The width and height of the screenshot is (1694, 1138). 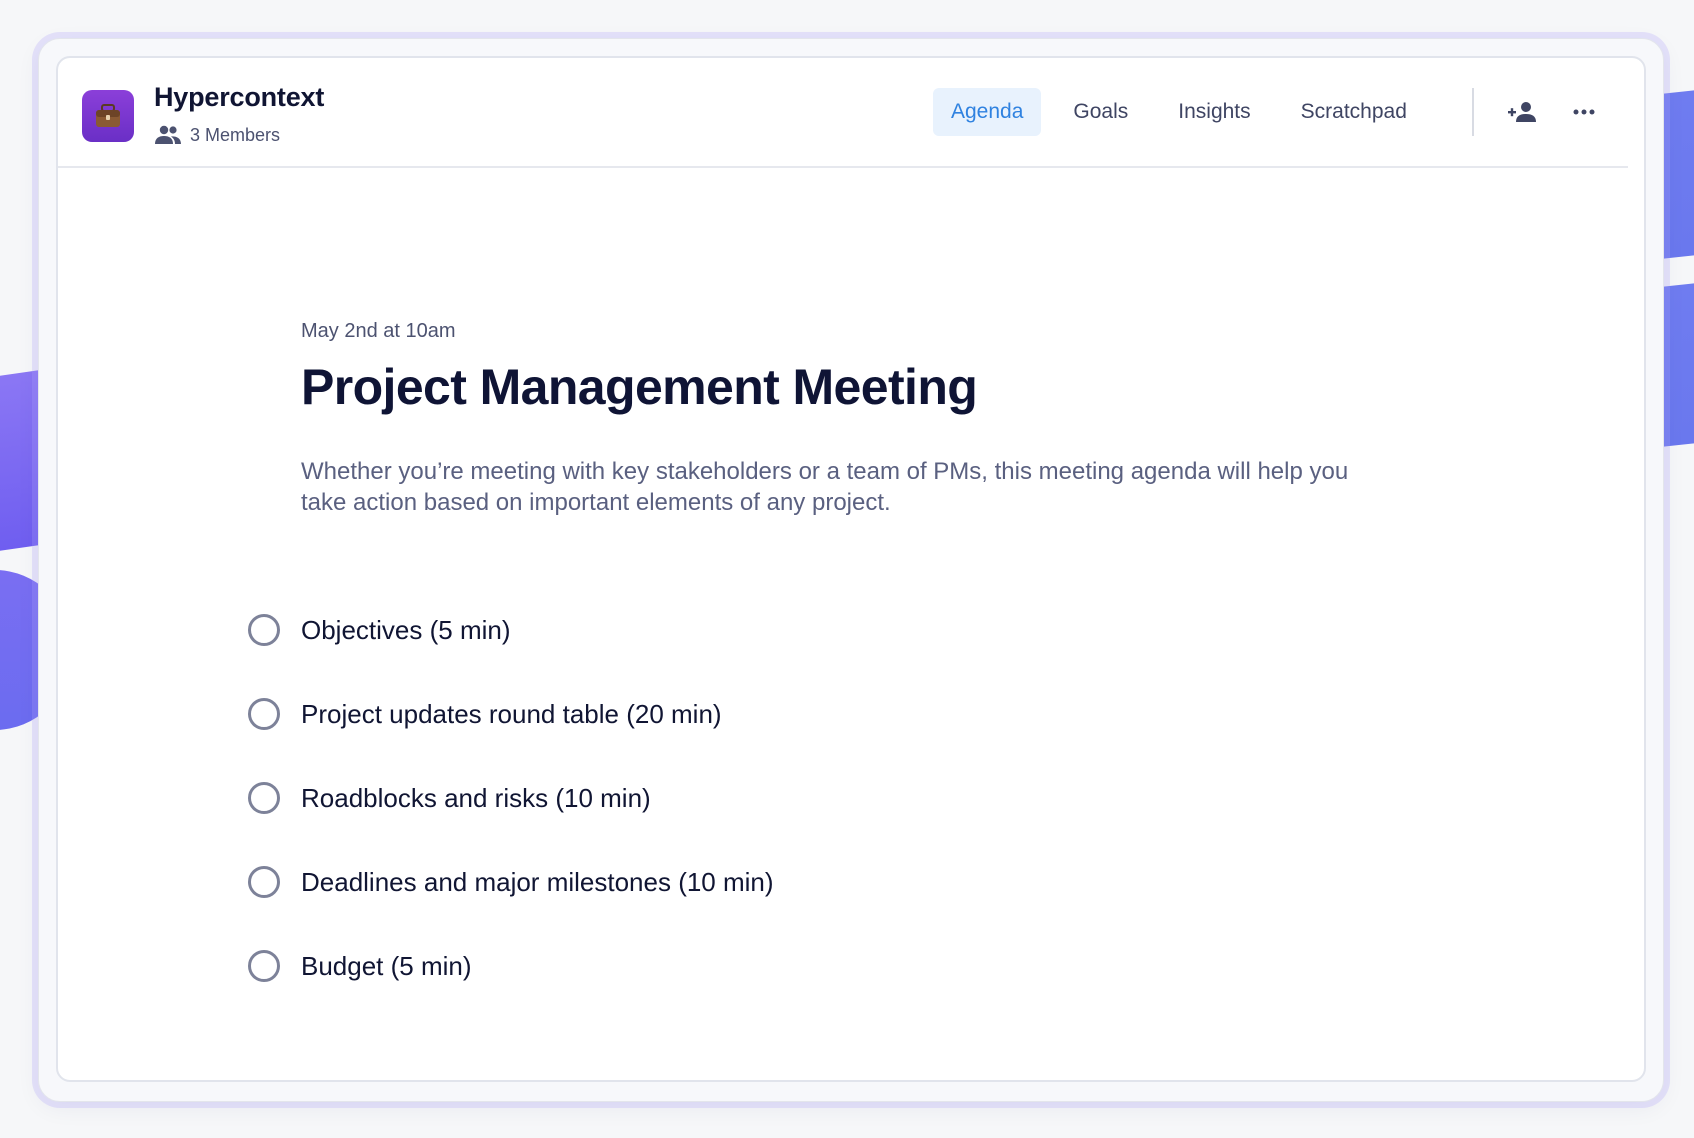 What do you see at coordinates (698, 966) in the screenshot?
I see `agenda-item: Budget (5 min)` at bounding box center [698, 966].